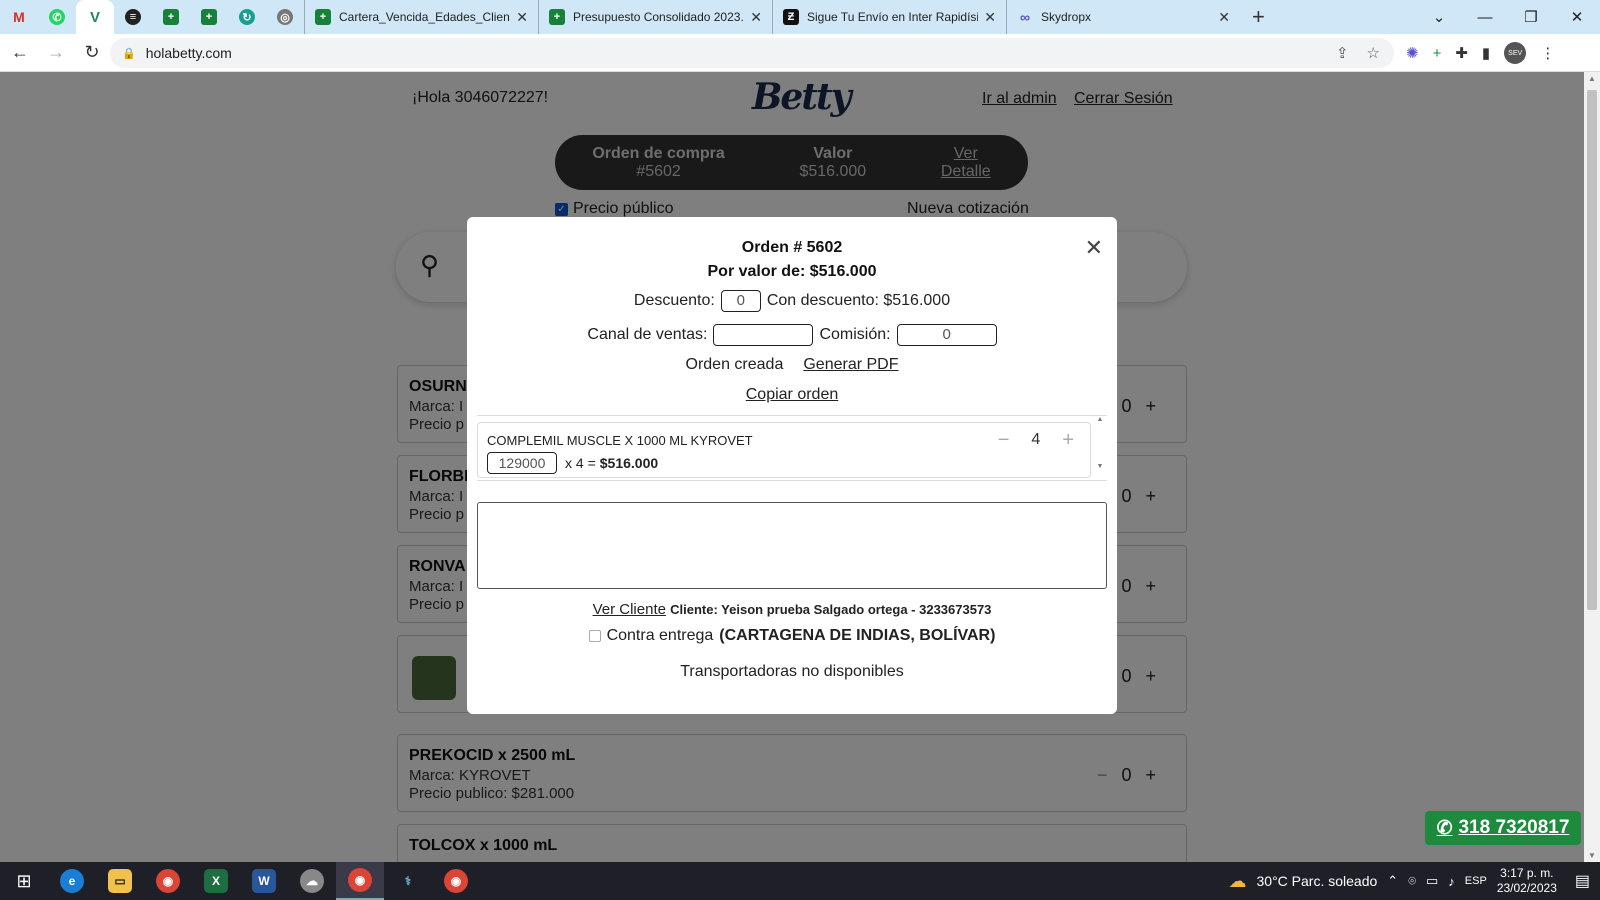 Image resolution: width=1600 pixels, height=900 pixels. I want to click on item-total: $516.000, so click(629, 463).